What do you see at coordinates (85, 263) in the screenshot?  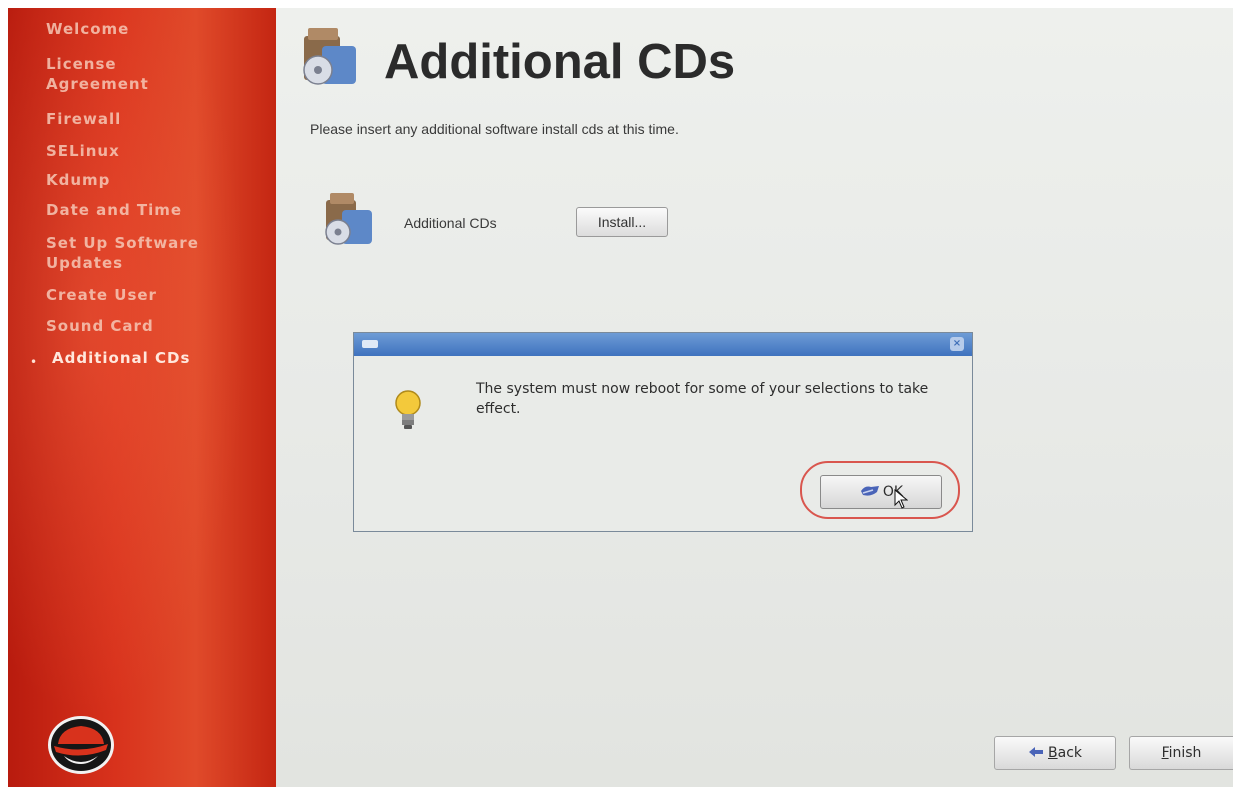 I see `sidebar-item-updates: Updates` at bounding box center [85, 263].